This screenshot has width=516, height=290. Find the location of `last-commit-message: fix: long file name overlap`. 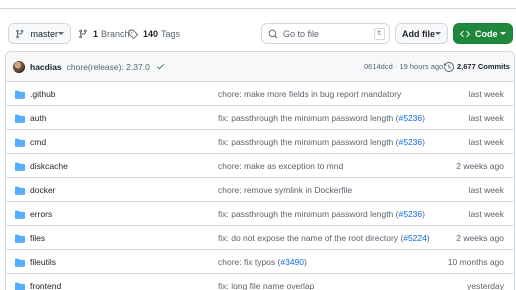

last-commit-message: fix: long file name overlap is located at coordinates (266, 285).